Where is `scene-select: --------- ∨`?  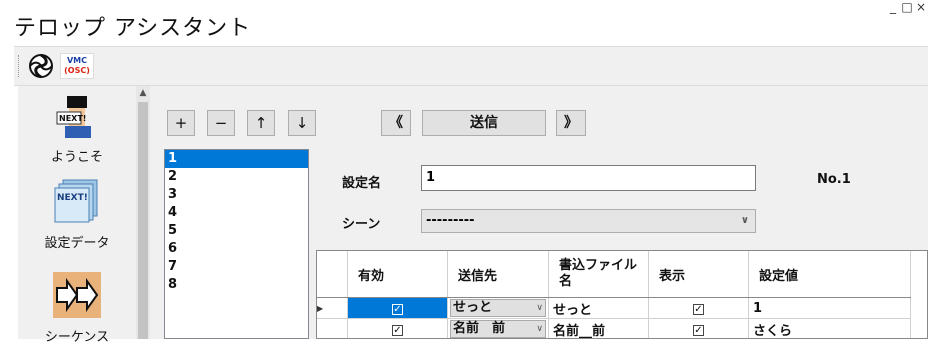 scene-select: --------- ∨ is located at coordinates (588, 221).